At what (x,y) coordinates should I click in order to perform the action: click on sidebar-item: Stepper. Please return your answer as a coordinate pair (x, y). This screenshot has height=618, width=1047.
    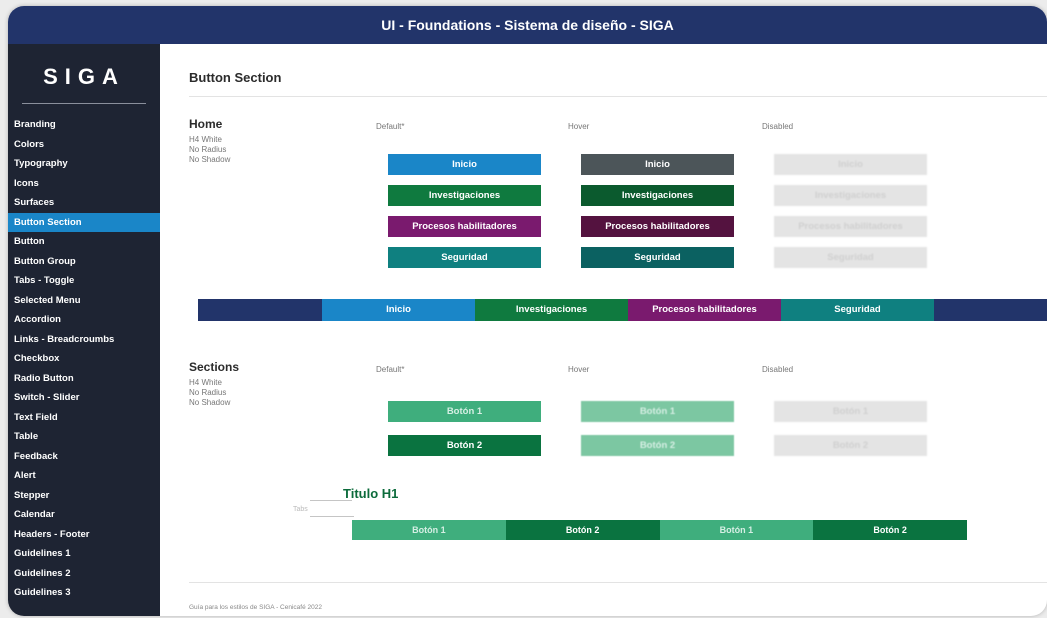
    Looking at the image, I should click on (84, 496).